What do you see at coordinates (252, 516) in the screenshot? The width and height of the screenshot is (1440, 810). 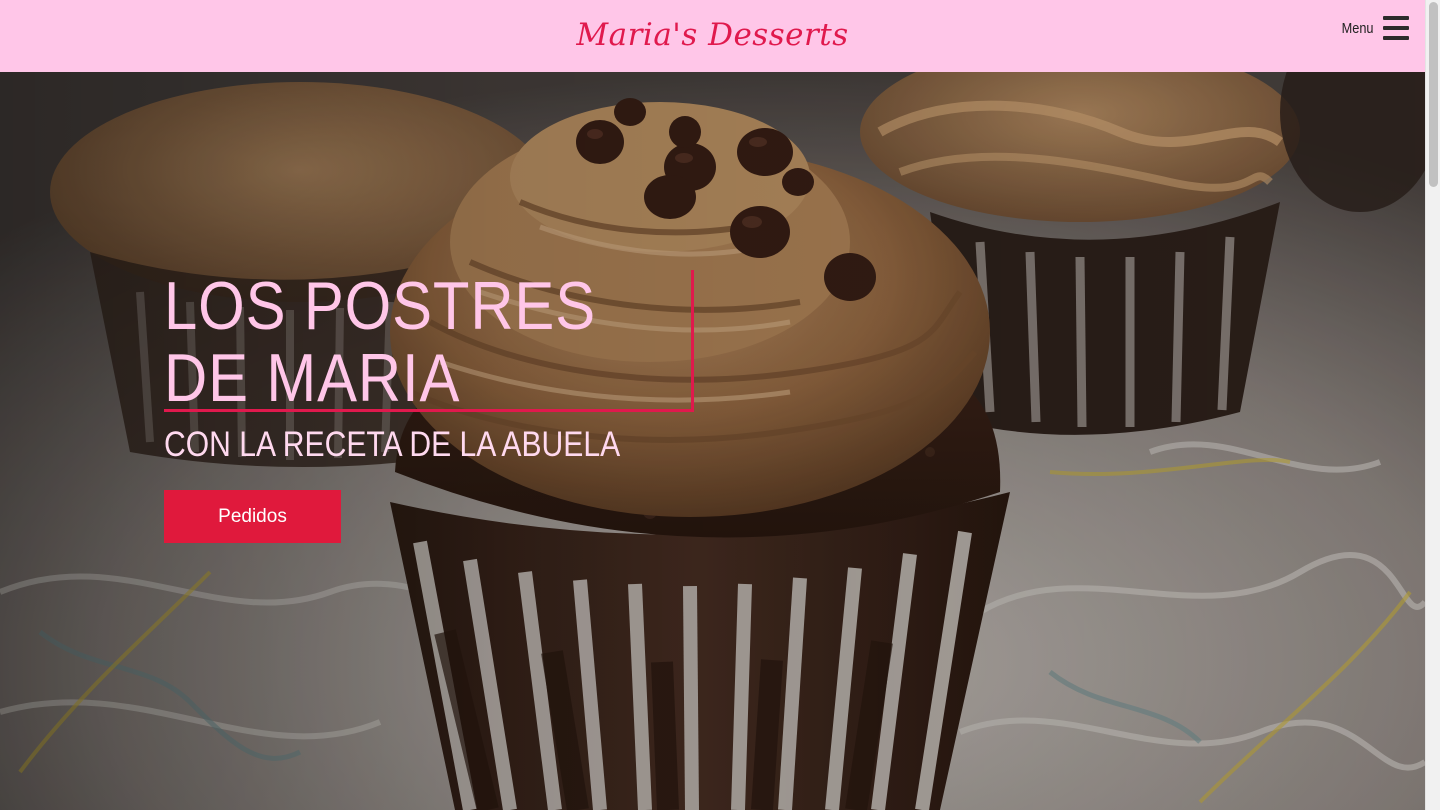 I see `order-button: Pedidos` at bounding box center [252, 516].